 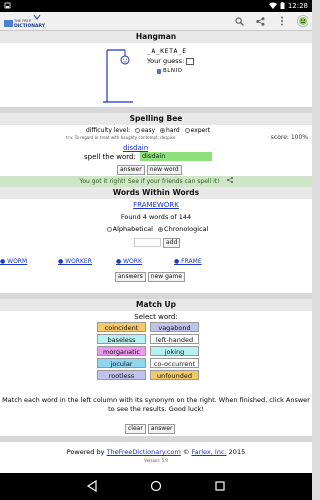 What do you see at coordinates (7, 6) in the screenshot?
I see `notification-icon` at bounding box center [7, 6].